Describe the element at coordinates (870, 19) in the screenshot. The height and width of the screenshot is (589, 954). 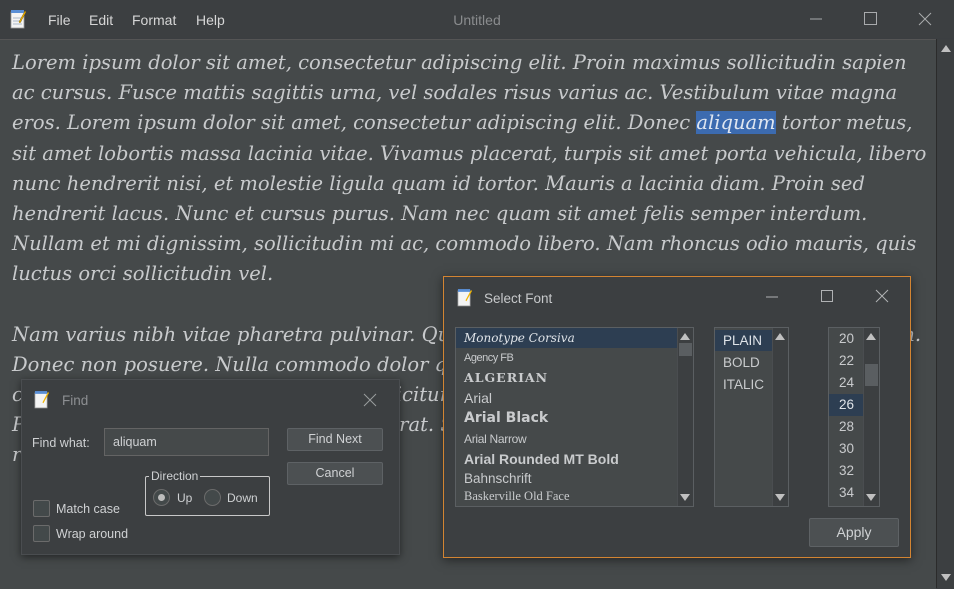
I see `maximize-icon` at that location.